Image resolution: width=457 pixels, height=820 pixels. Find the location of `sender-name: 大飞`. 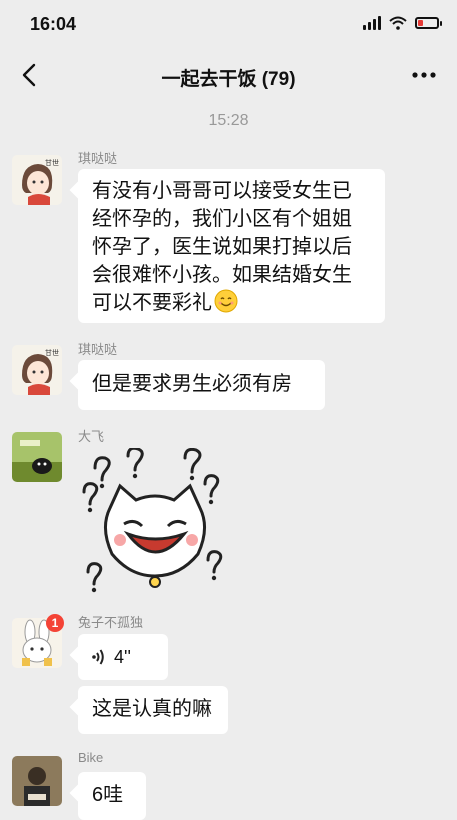

sender-name: 大飞 is located at coordinates (91, 436).